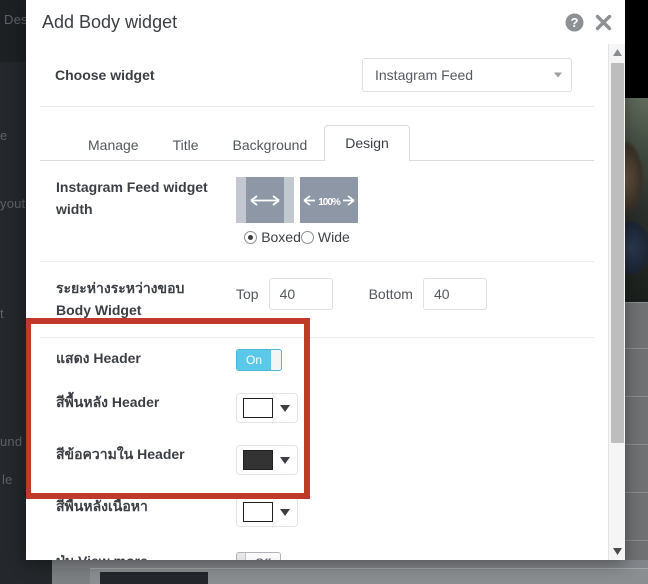  I want to click on show-header-toggle: On, so click(259, 360).